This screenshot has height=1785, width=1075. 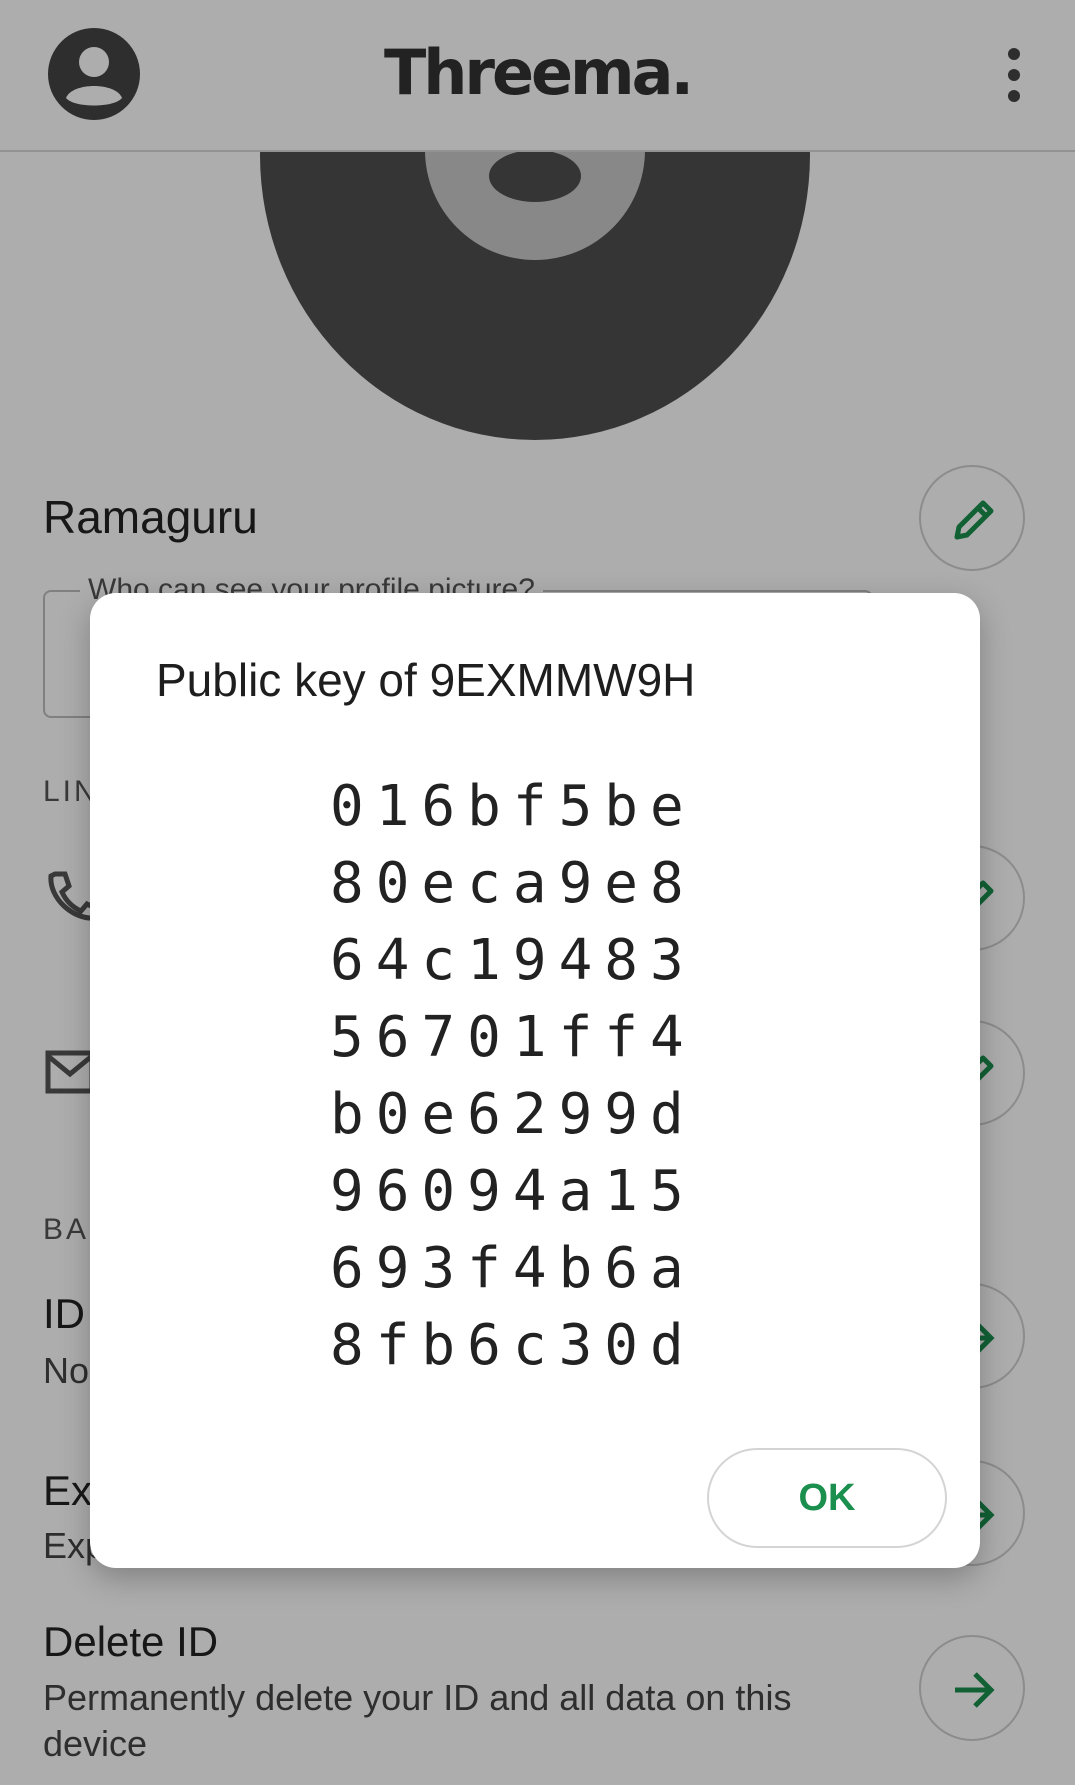 I want to click on dialog-title: Public key of 9EXMMW9H, so click(x=426, y=680).